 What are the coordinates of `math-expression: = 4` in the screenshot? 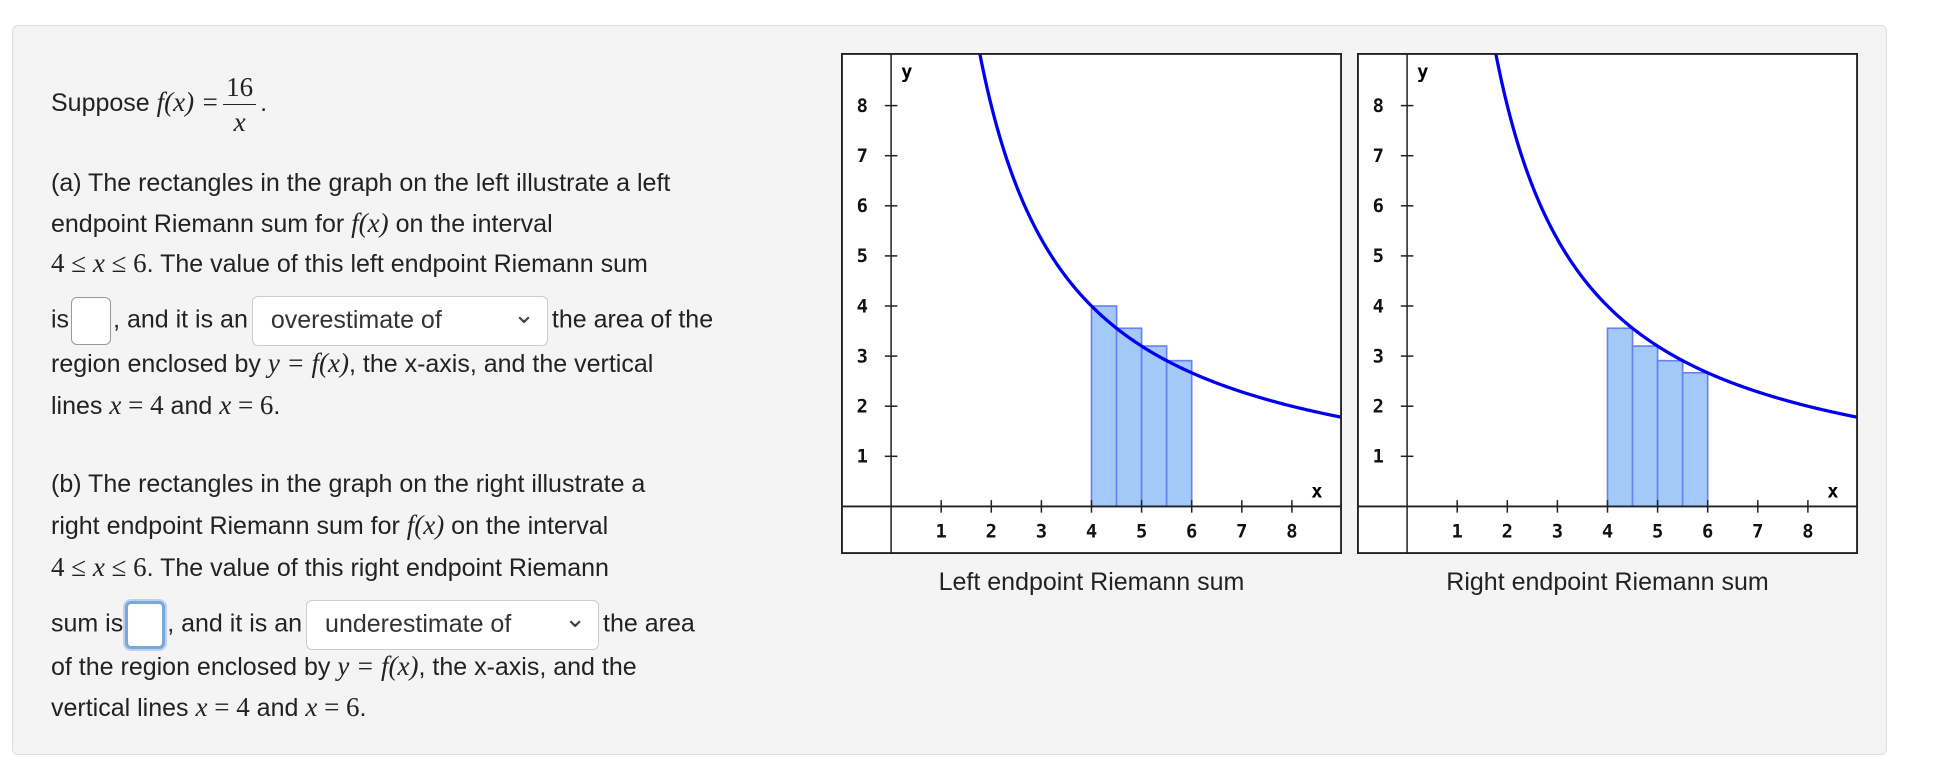 It's located at (228, 707).